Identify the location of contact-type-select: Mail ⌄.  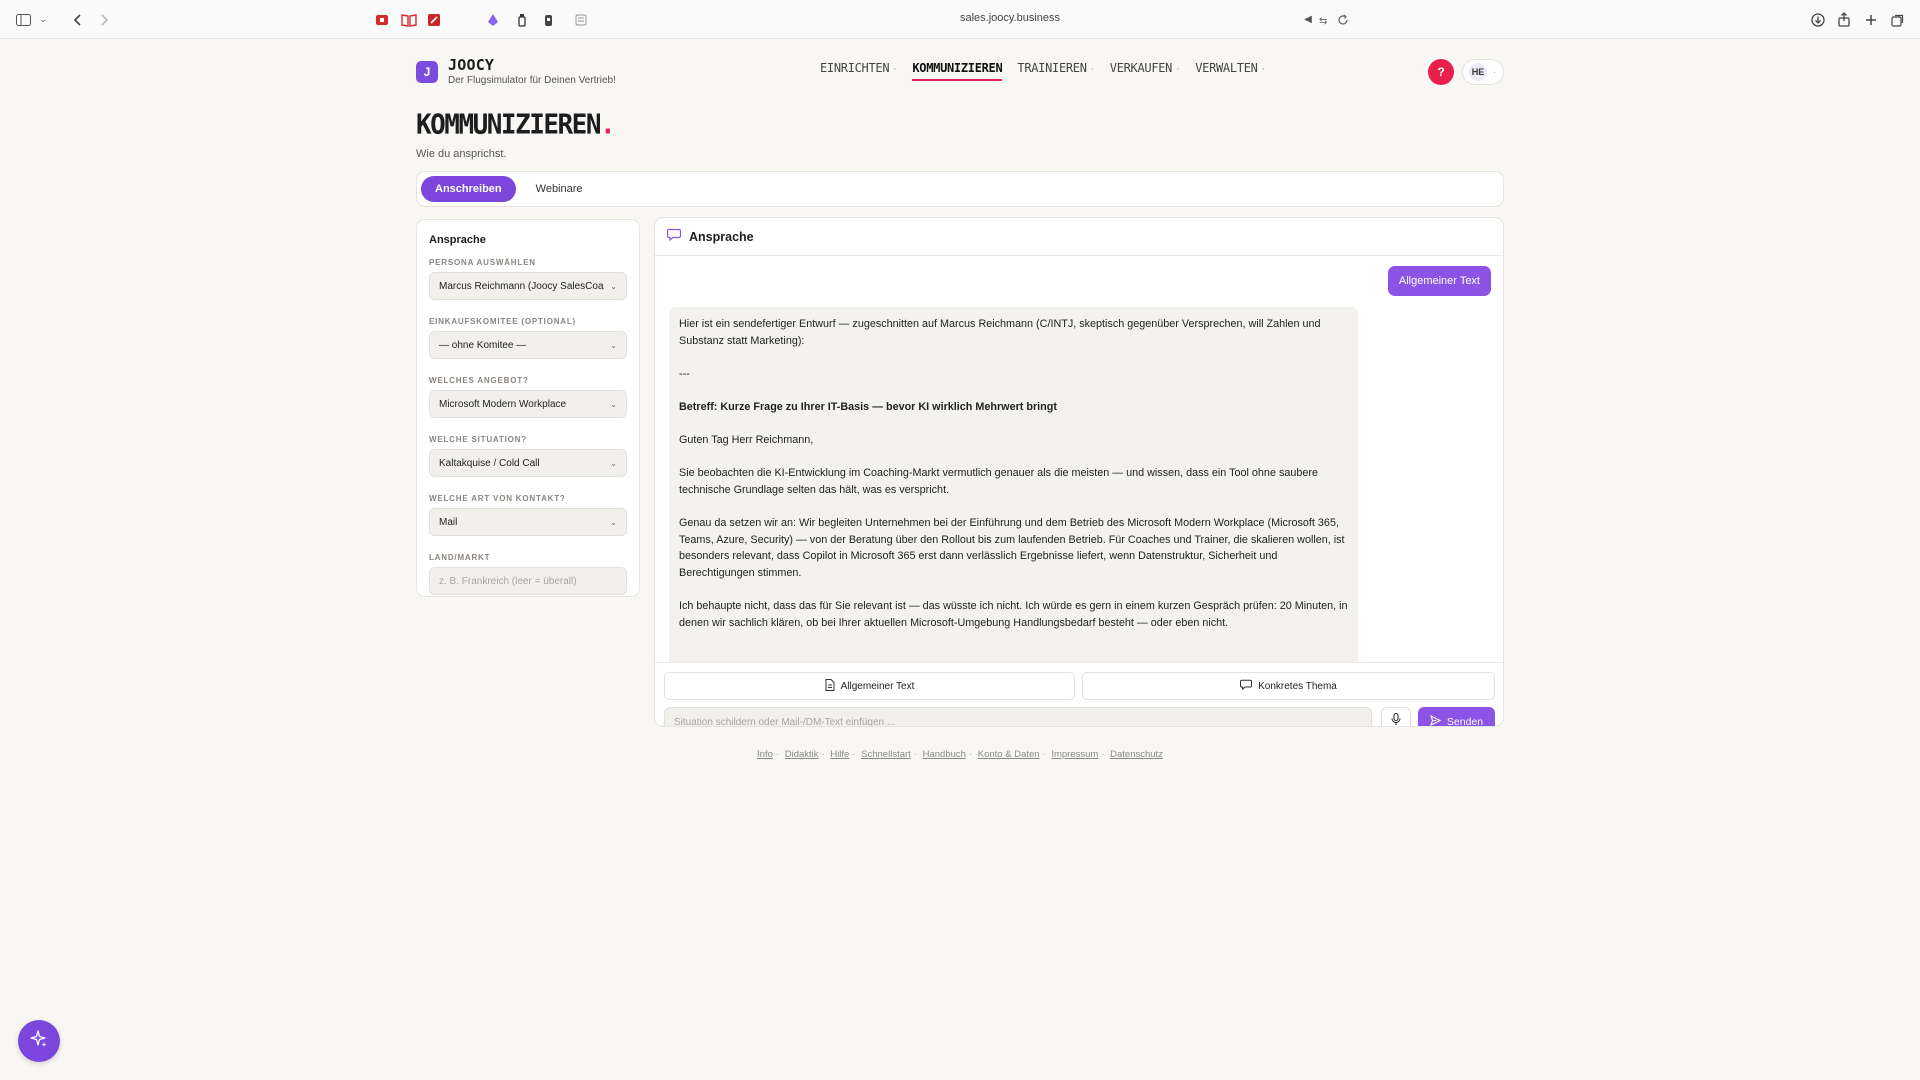
(528, 522).